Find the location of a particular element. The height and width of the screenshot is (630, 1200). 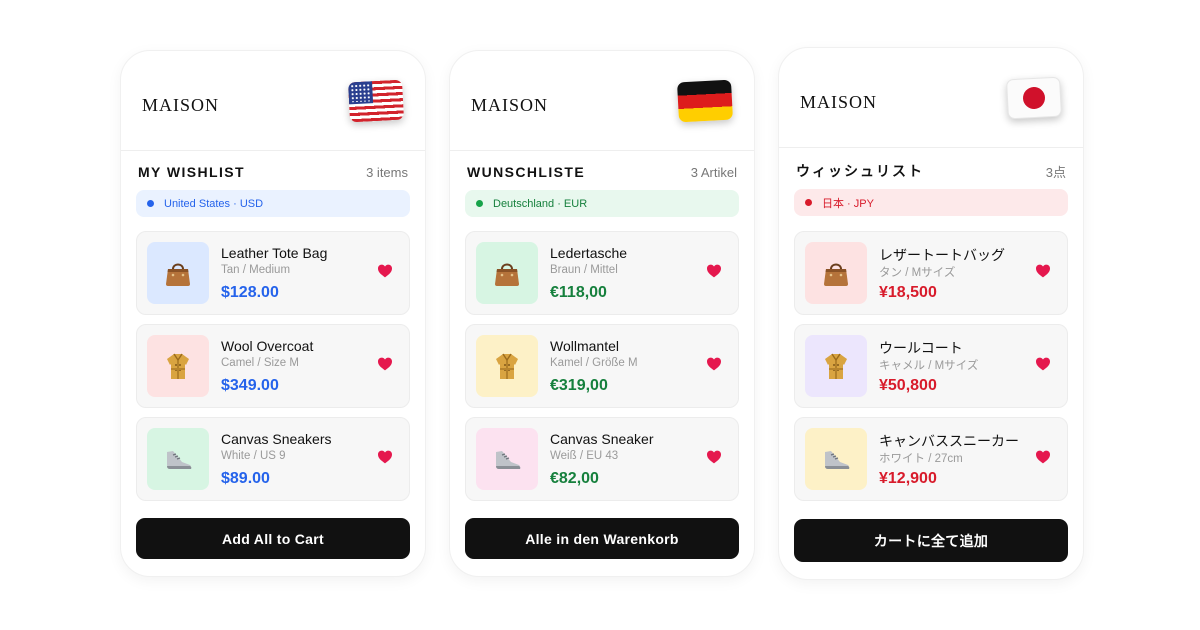

list-item: Leather Tote Bag Tan / Medium $128.00 is located at coordinates (273, 273).